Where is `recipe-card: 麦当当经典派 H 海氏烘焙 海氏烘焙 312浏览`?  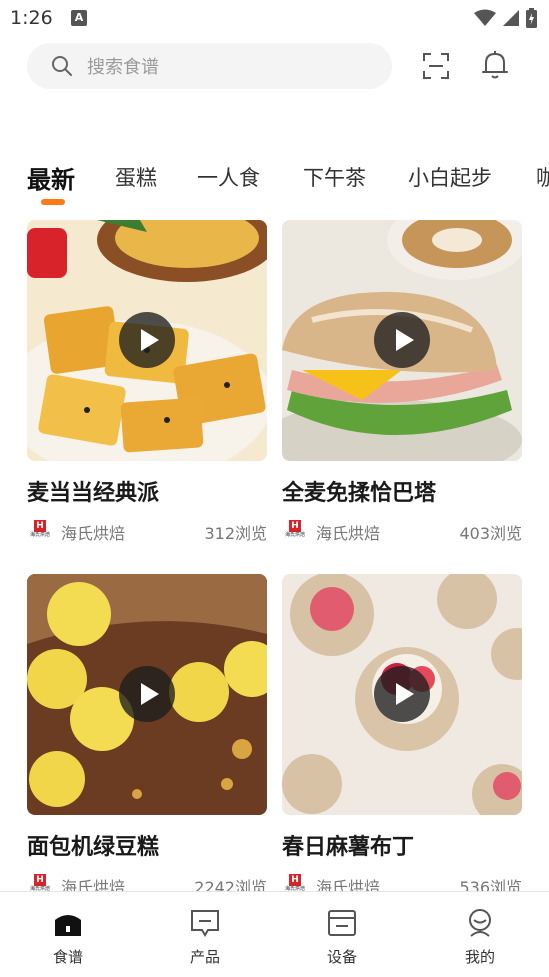
recipe-card: 麦当当经典派 H 海氏烘焙 海氏烘焙 312浏览 is located at coordinates (147, 381).